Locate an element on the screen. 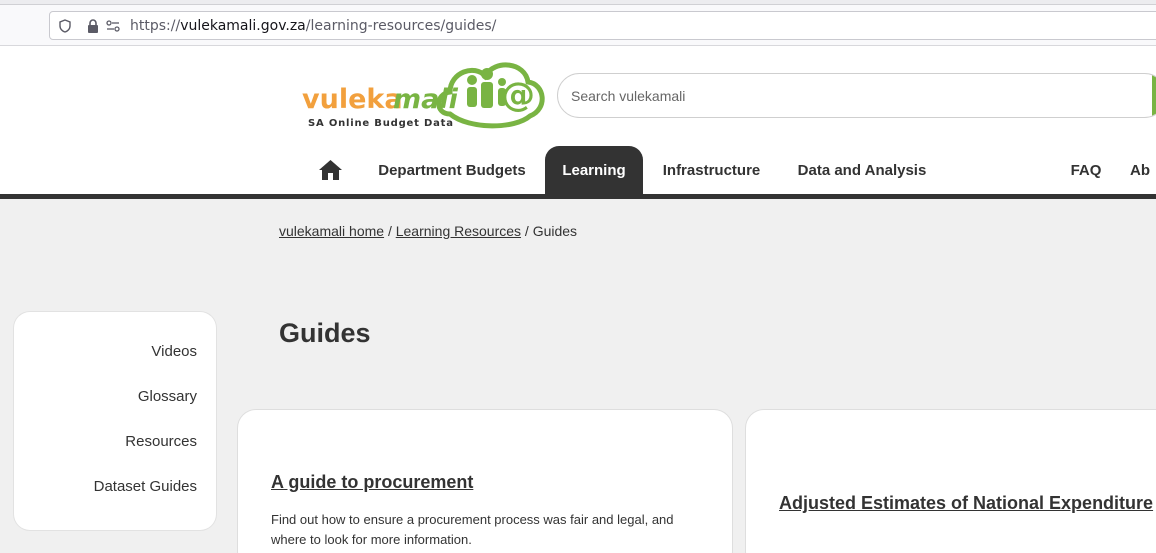  vulekamali-logo: @ vuleka mali SA Online Budget Data is located at coordinates (424, 93).